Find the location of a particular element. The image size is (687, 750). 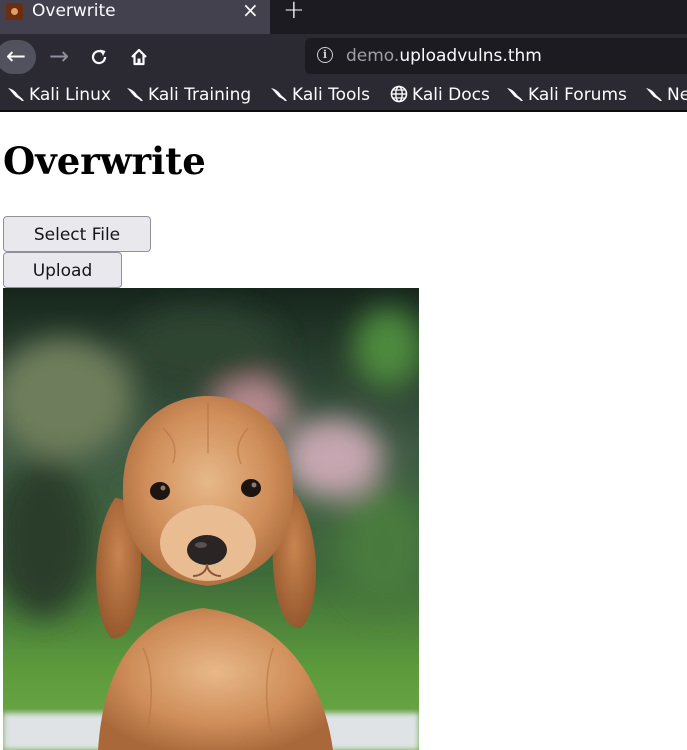

url-text: demo.uploadvulns.thm is located at coordinates (444, 56).